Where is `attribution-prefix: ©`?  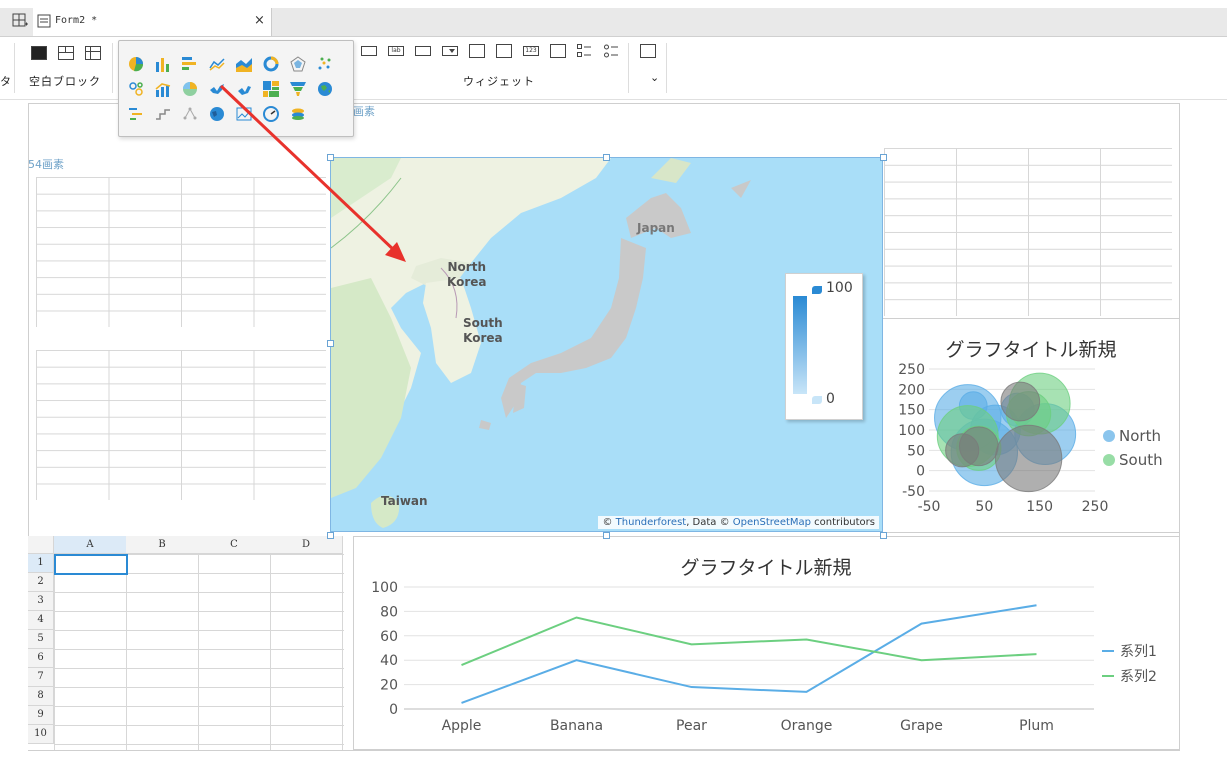
attribution-prefix: © is located at coordinates (609, 522).